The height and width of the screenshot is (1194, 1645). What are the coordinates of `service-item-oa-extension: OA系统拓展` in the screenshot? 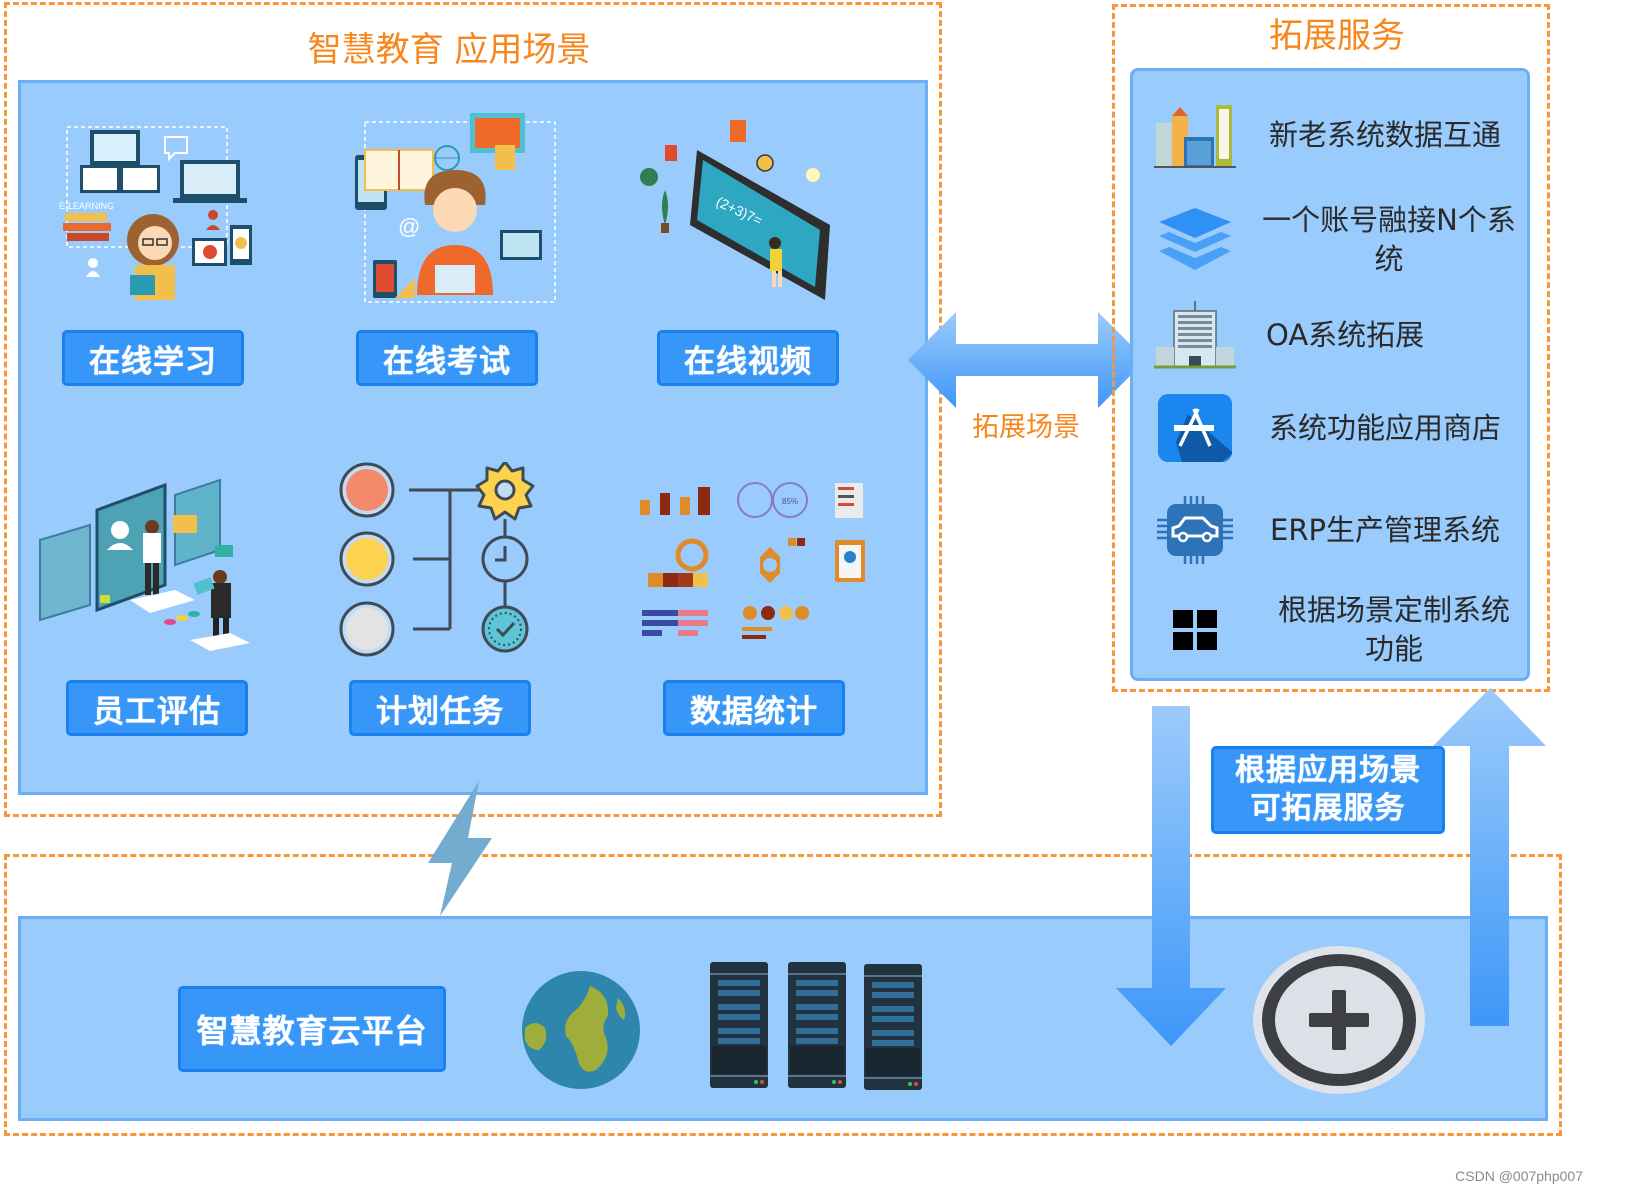 It's located at (1335, 335).